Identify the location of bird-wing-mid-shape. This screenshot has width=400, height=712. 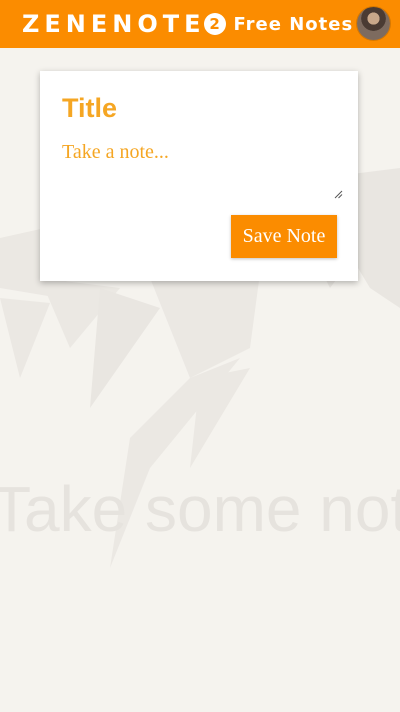
(125, 348).